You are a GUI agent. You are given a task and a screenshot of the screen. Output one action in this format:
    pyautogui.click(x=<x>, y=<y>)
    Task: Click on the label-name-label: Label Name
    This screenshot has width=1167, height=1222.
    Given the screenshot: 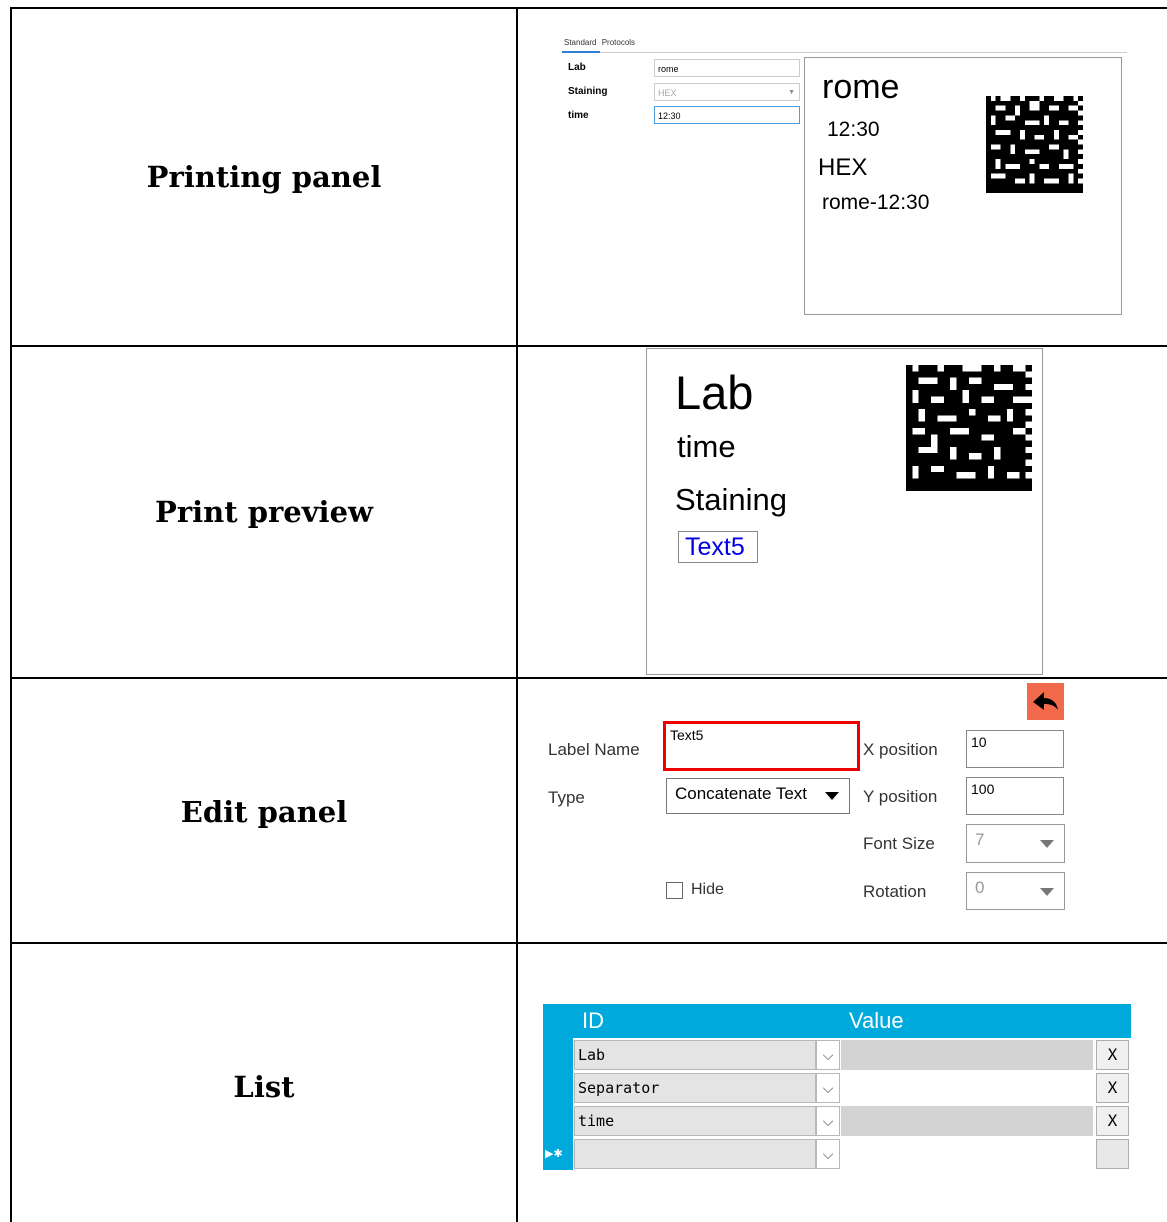 What is the action you would take?
    pyautogui.click(x=594, y=749)
    